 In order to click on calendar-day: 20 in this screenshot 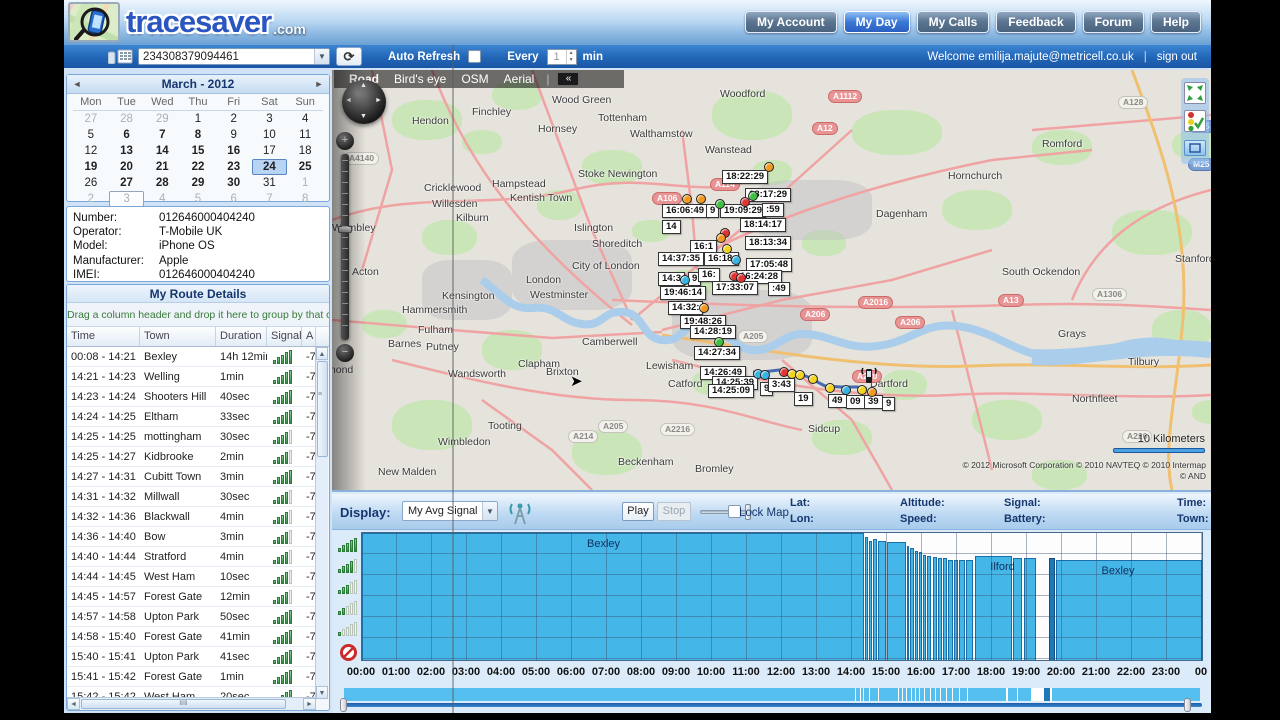, I will do `click(127, 167)`.